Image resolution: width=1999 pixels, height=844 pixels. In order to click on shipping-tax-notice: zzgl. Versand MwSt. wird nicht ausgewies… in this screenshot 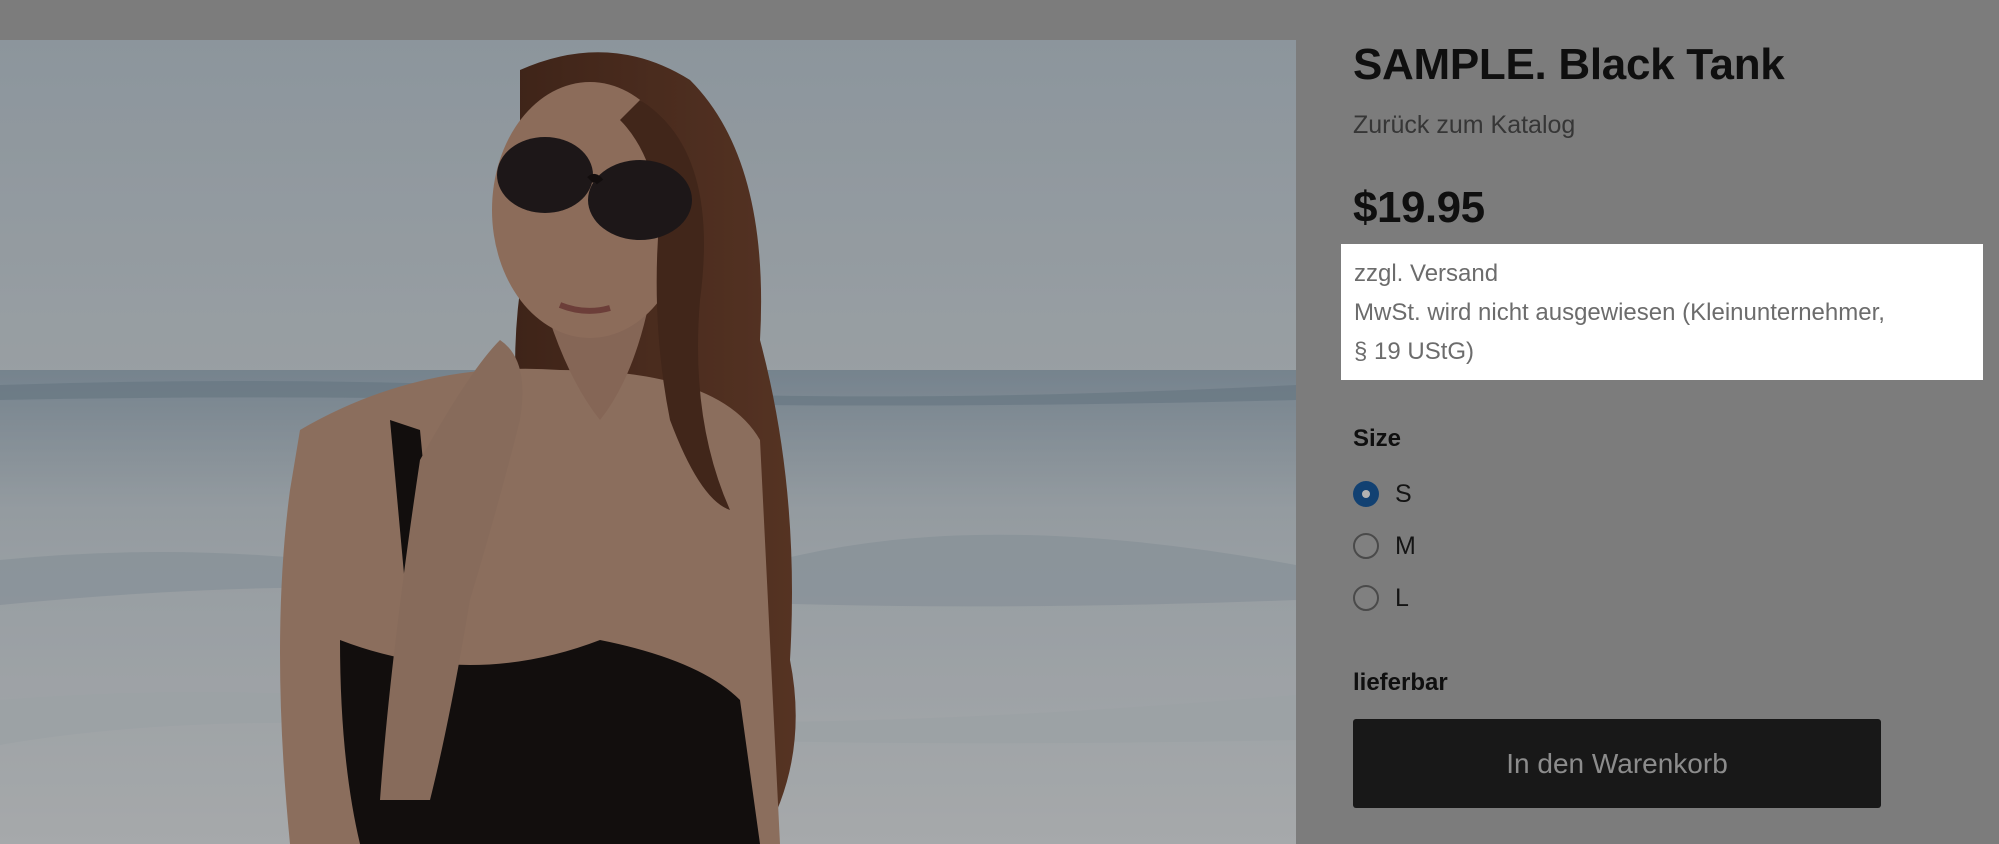, I will do `click(1662, 312)`.